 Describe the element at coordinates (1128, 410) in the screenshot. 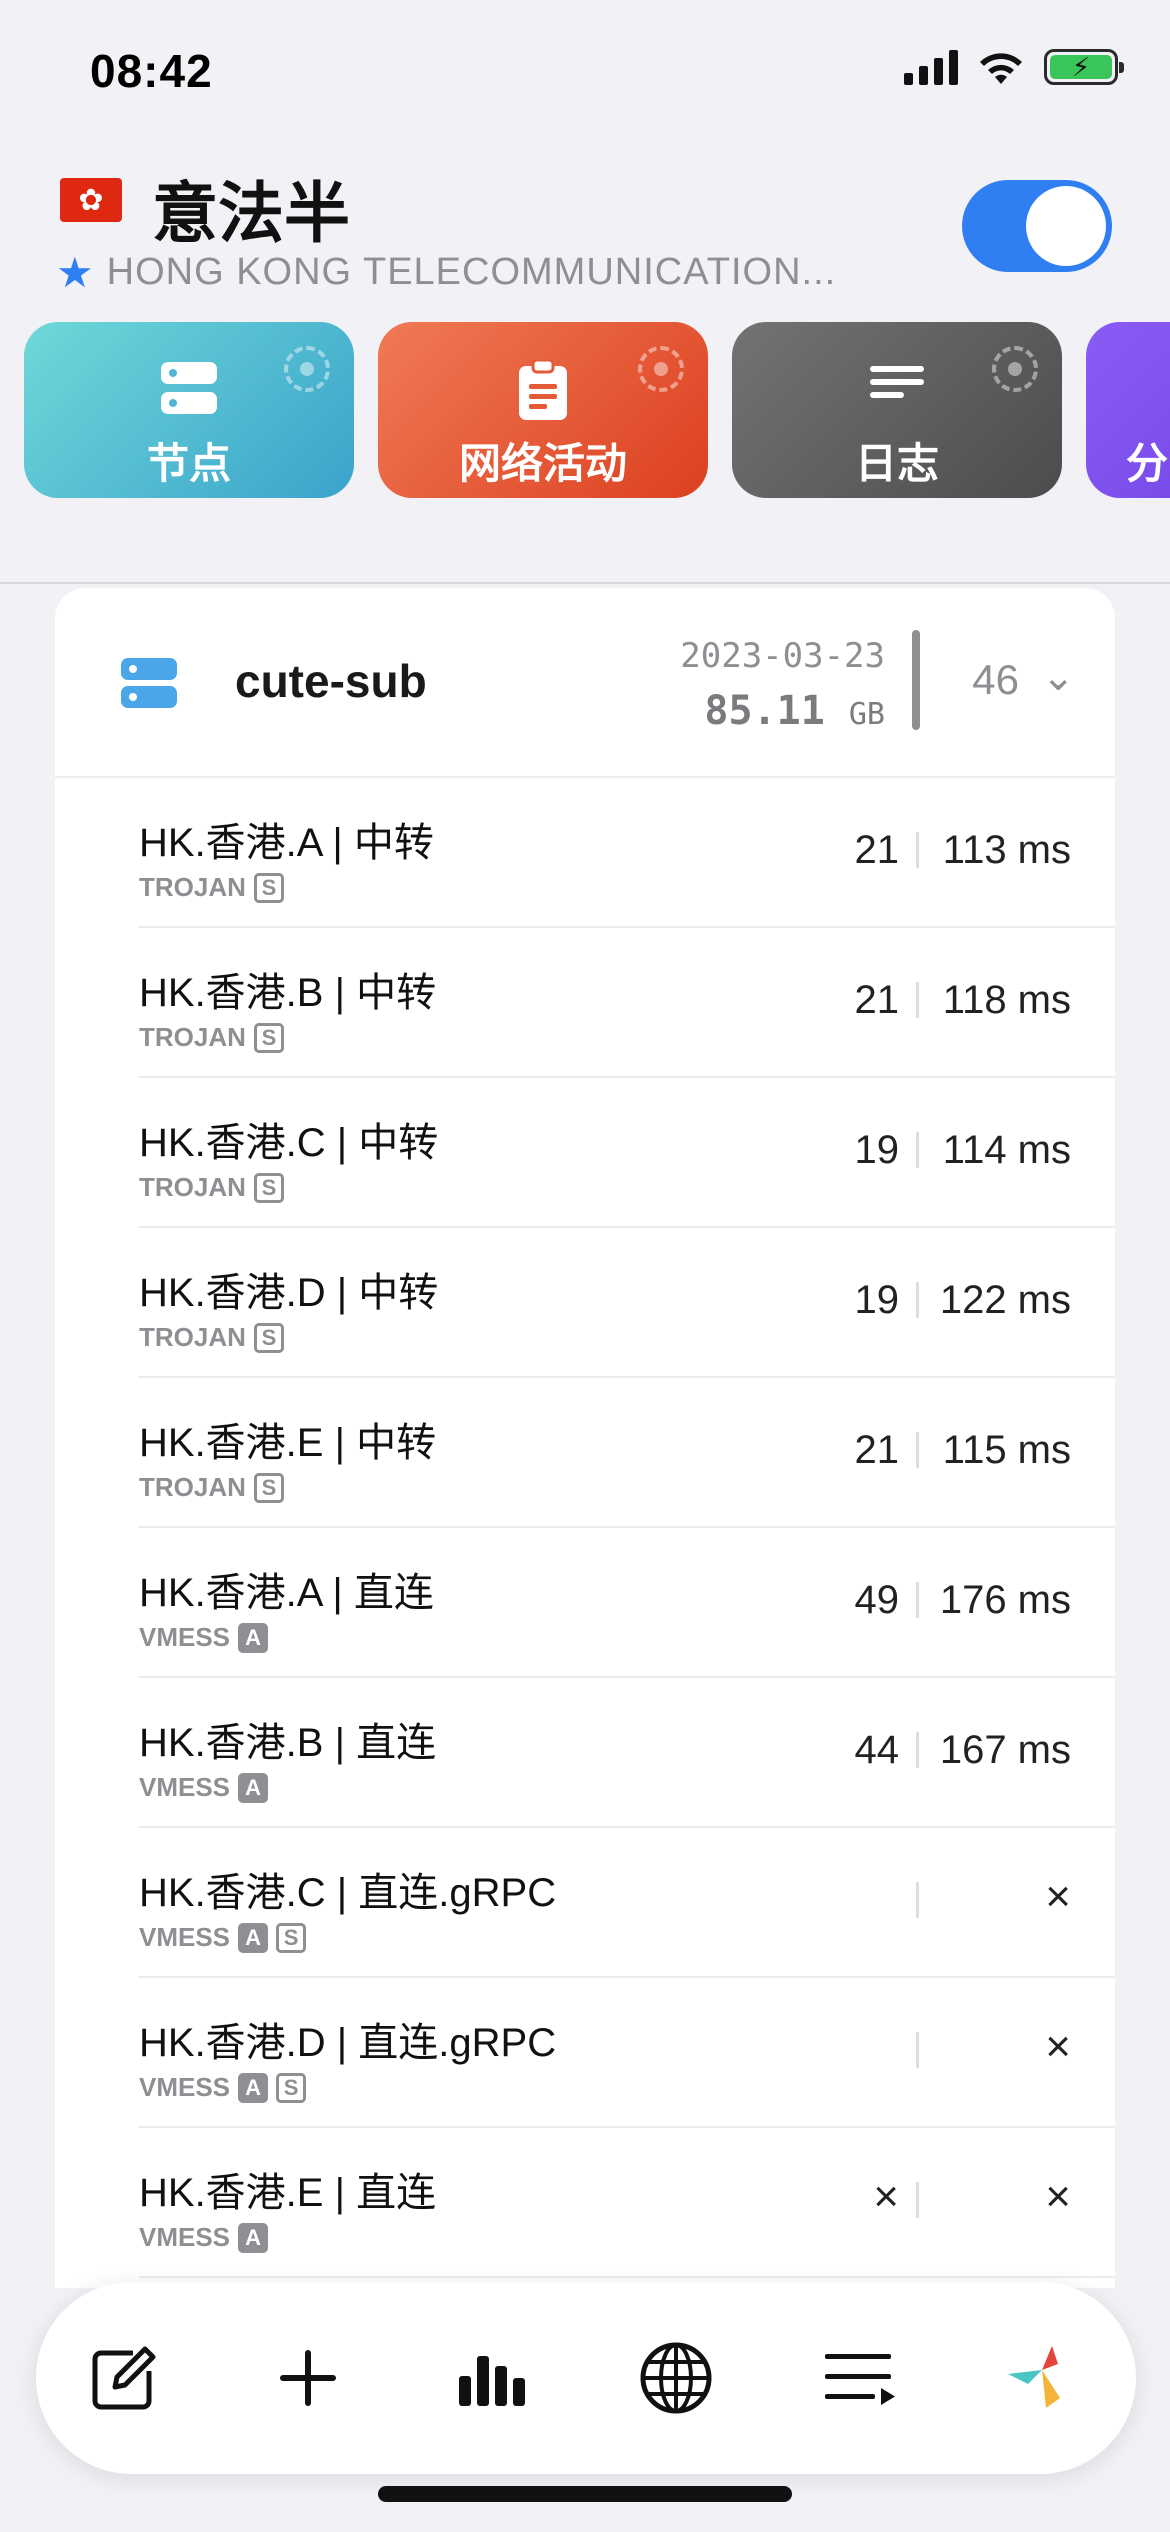

I see `tab-more: 分` at that location.